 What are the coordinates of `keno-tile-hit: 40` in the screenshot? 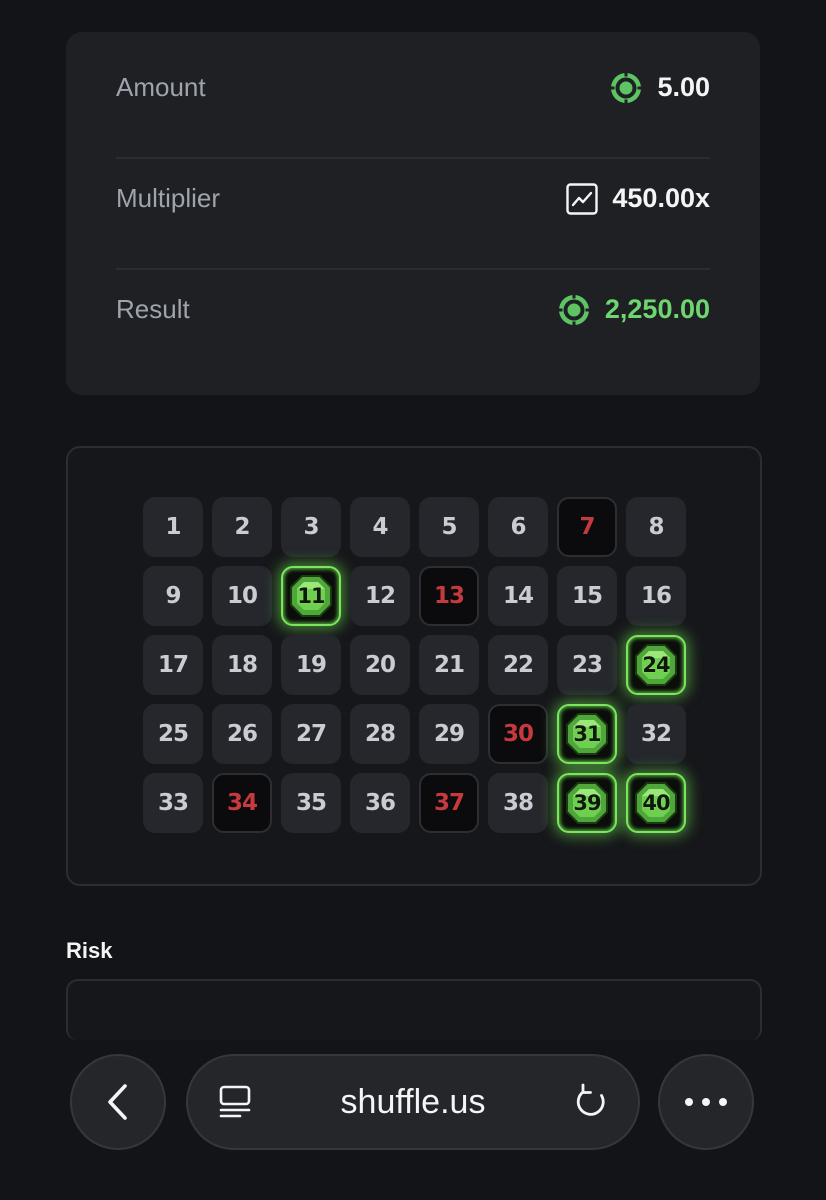 It's located at (656, 803).